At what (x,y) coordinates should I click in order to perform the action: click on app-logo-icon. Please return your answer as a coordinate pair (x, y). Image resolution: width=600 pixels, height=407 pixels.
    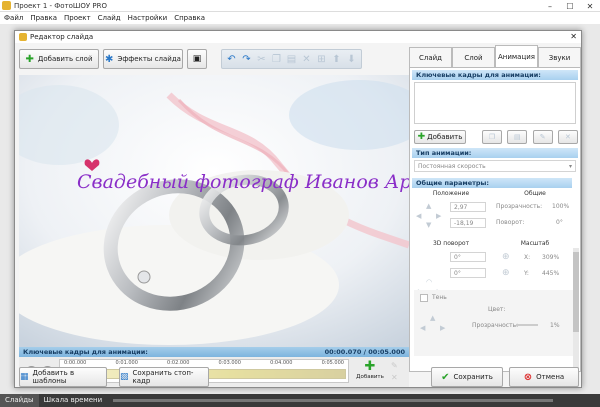
    Looking at the image, I should click on (6, 5).